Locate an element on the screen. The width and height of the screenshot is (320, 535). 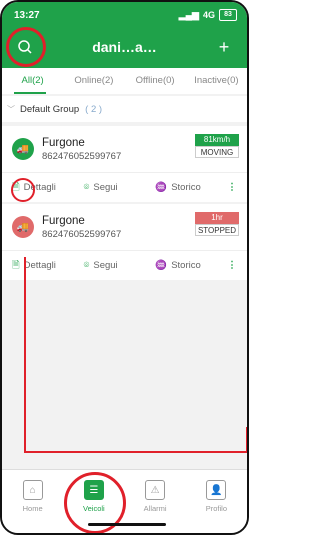
battery-icon: 83 is located at coordinates (228, 15).